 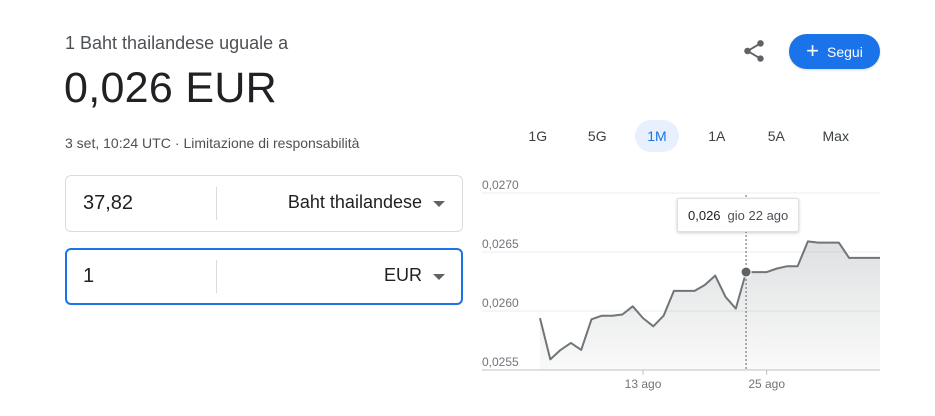 I want to click on to-currency-select: EUR, so click(x=403, y=275).